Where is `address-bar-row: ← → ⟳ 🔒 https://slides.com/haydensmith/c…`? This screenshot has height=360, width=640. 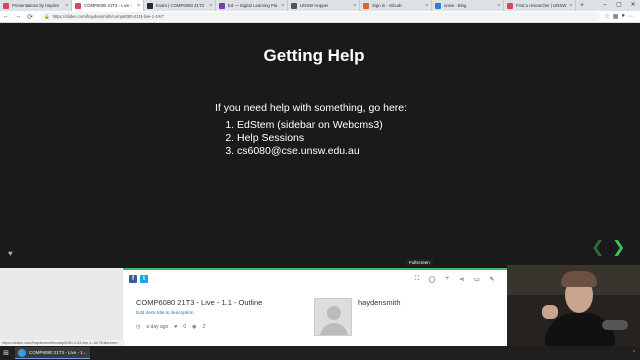
address-bar-row: ← → ⟳ 🔒 https://slides.com/haydensmith/c… is located at coordinates (320, 17).